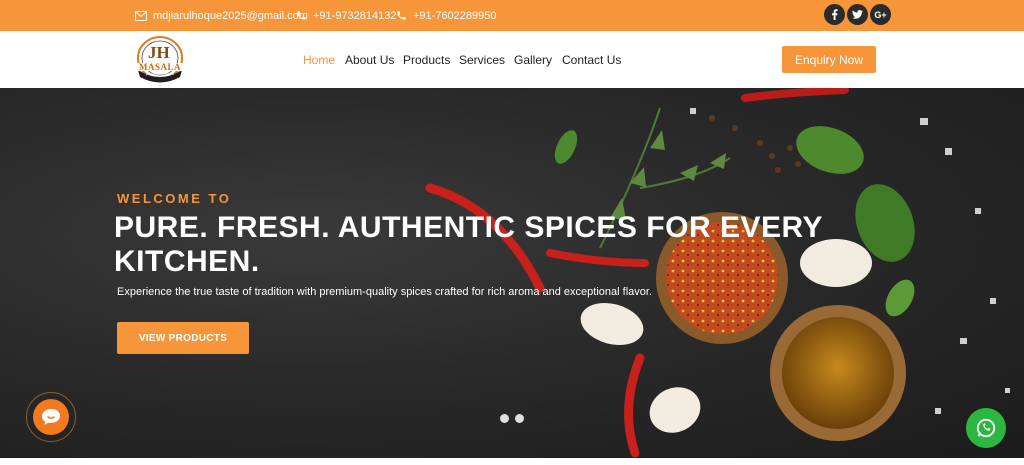 The height and width of the screenshot is (465, 1024). I want to click on phone-contact-1: +91-9732814132, so click(346, 15).